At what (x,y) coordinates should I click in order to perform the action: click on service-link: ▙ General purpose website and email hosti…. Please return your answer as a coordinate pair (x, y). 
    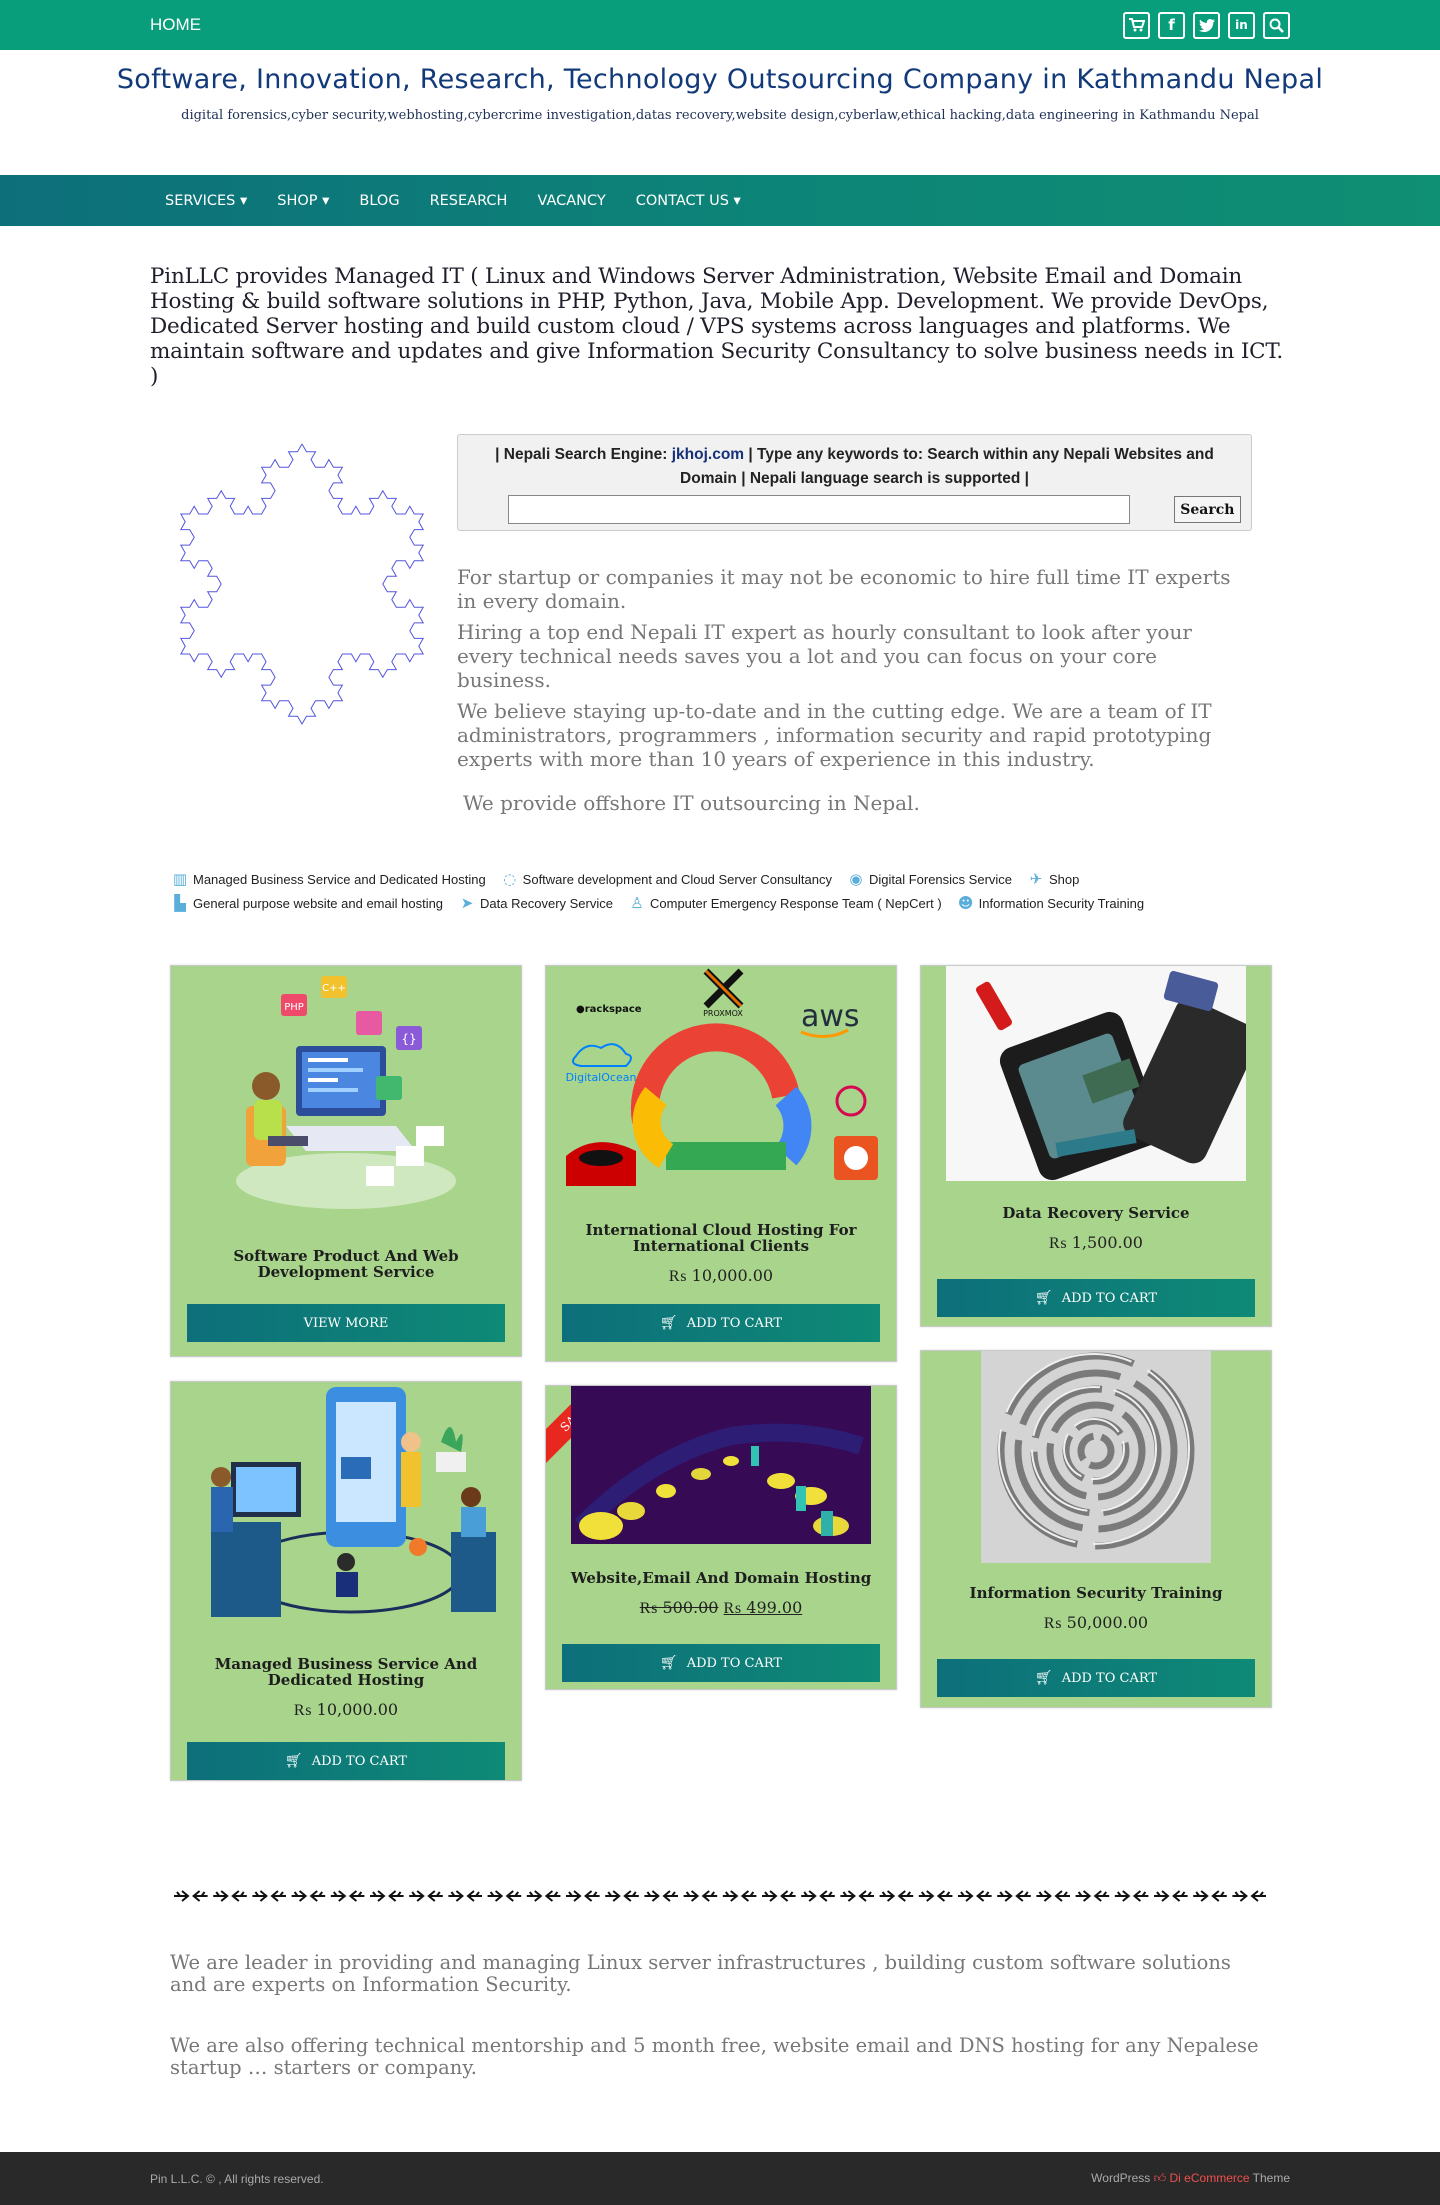
    Looking at the image, I should click on (306, 903).